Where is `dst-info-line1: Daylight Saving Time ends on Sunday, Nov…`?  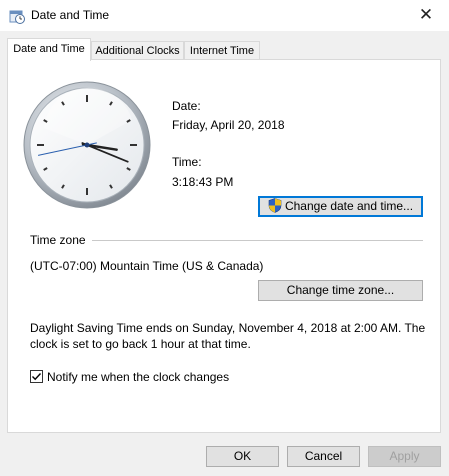
dst-info-line1: Daylight Saving Time ends on Sunday, Nov… is located at coordinates (228, 328).